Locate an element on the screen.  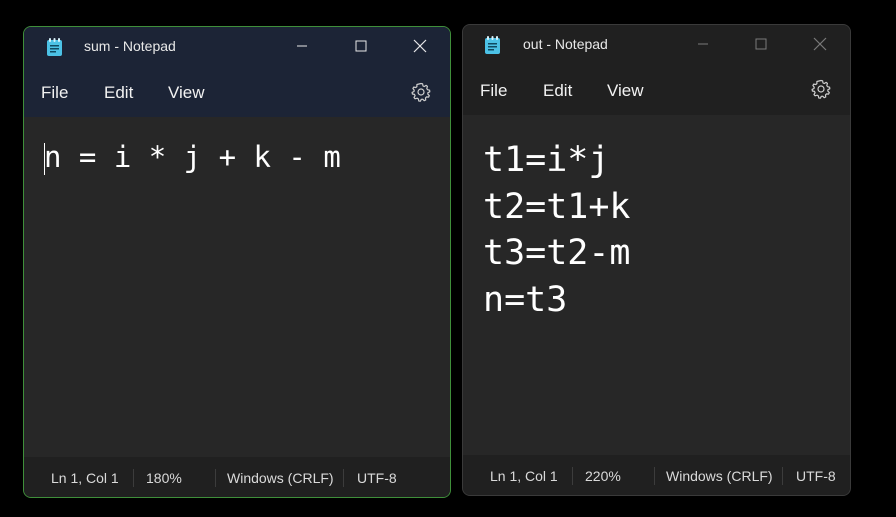
editor-content: n = i * j + k - m is located at coordinates (192, 157).